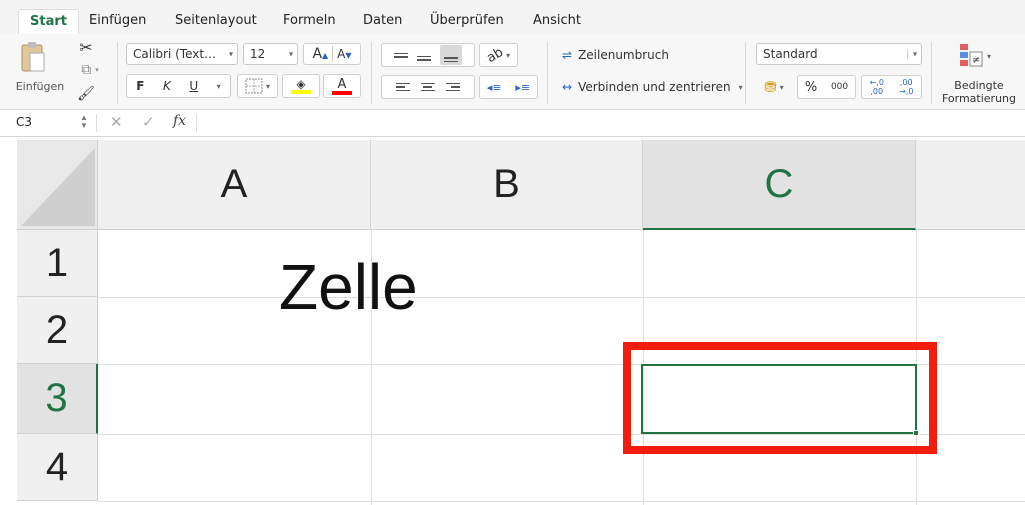 The image size is (1025, 505). What do you see at coordinates (86, 47) in the screenshot?
I see `cut-icon: ✂` at bounding box center [86, 47].